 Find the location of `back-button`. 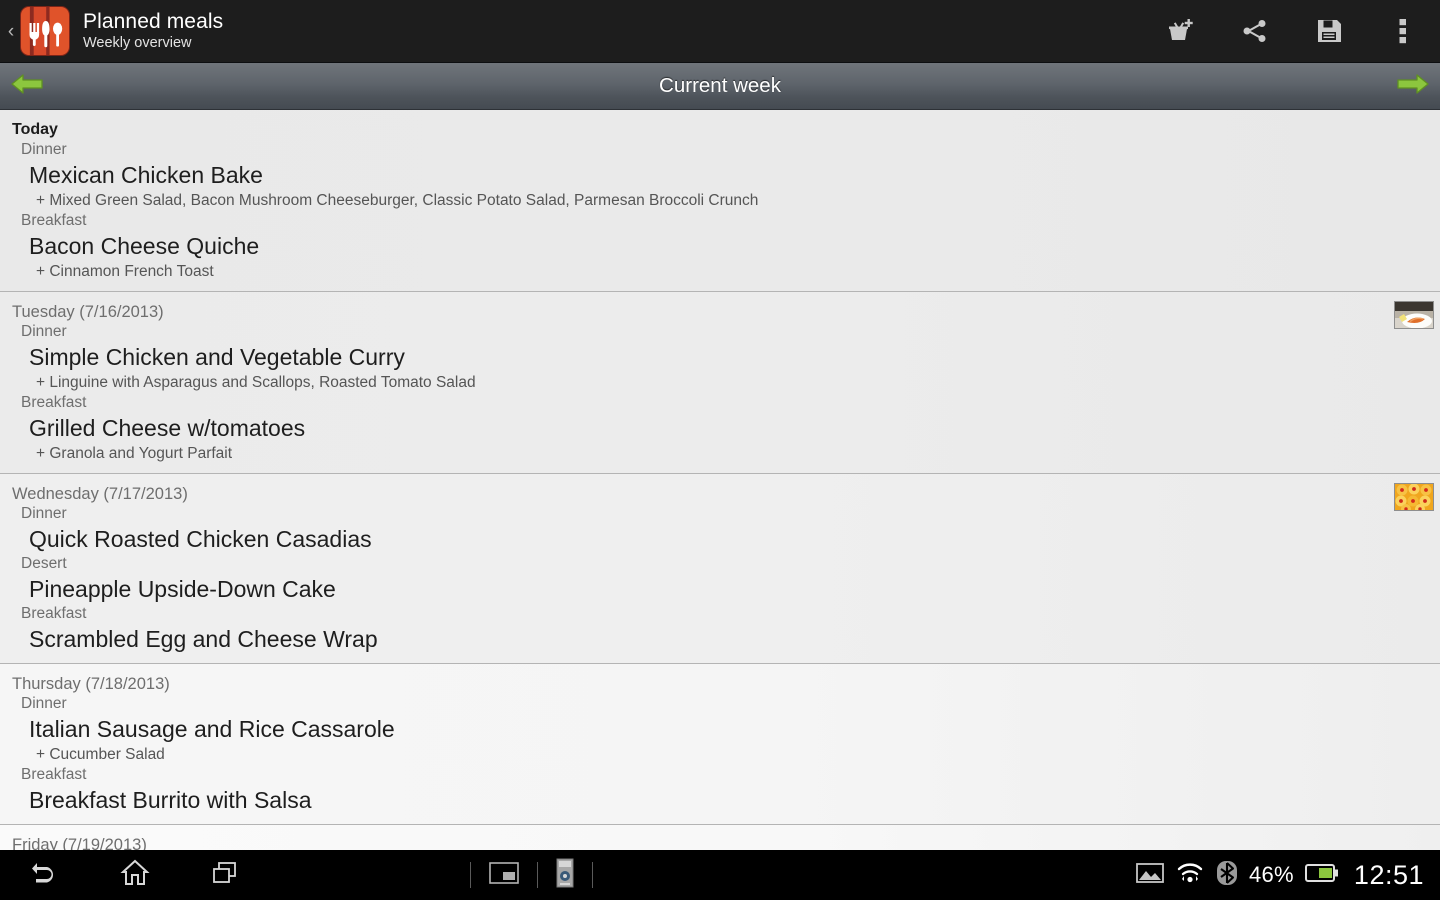

back-button is located at coordinates (45, 875).